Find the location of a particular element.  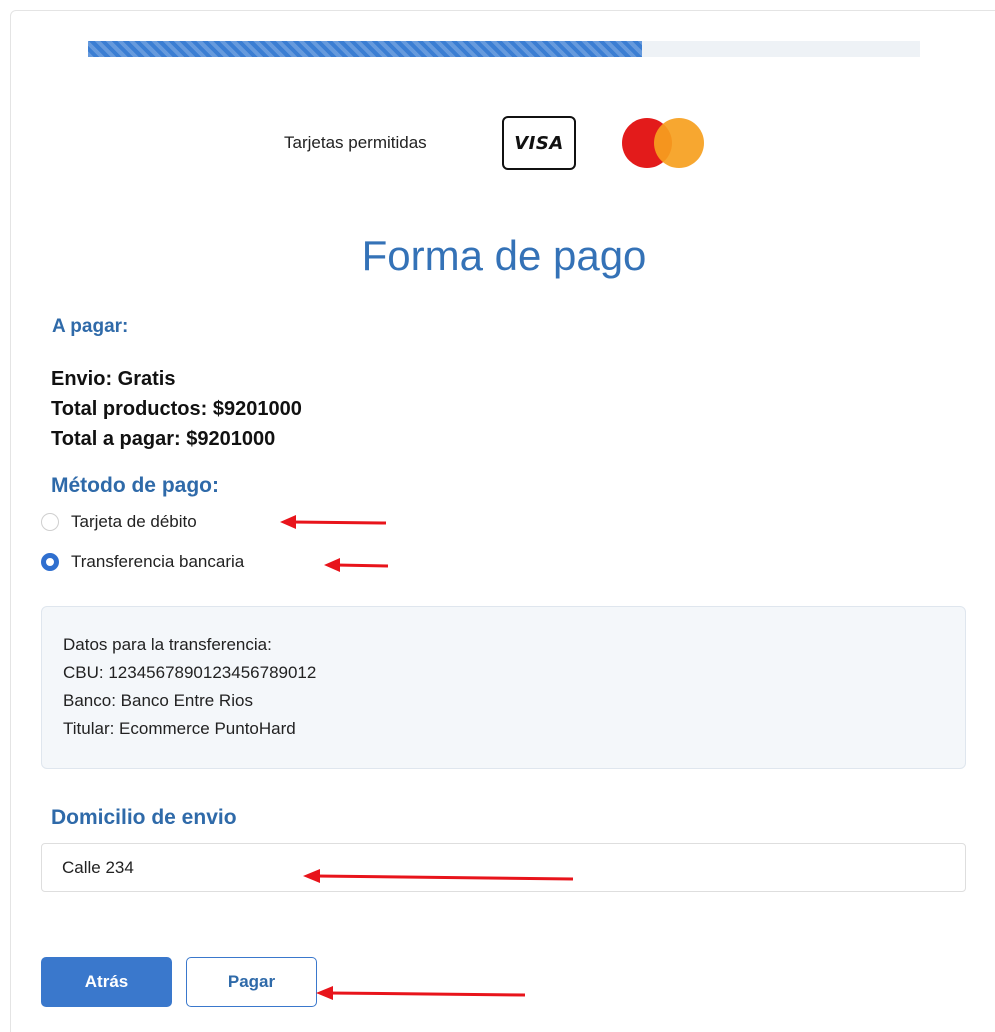

pay-button: Pagar is located at coordinates (251, 982).